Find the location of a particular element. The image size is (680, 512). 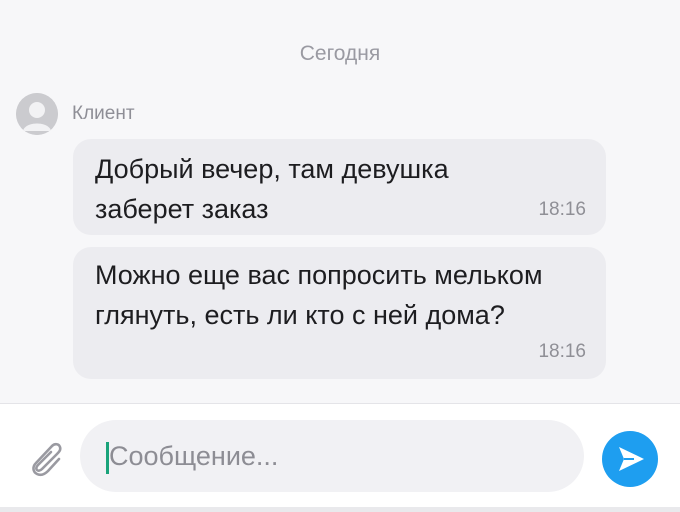

avatar is located at coordinates (37, 114).